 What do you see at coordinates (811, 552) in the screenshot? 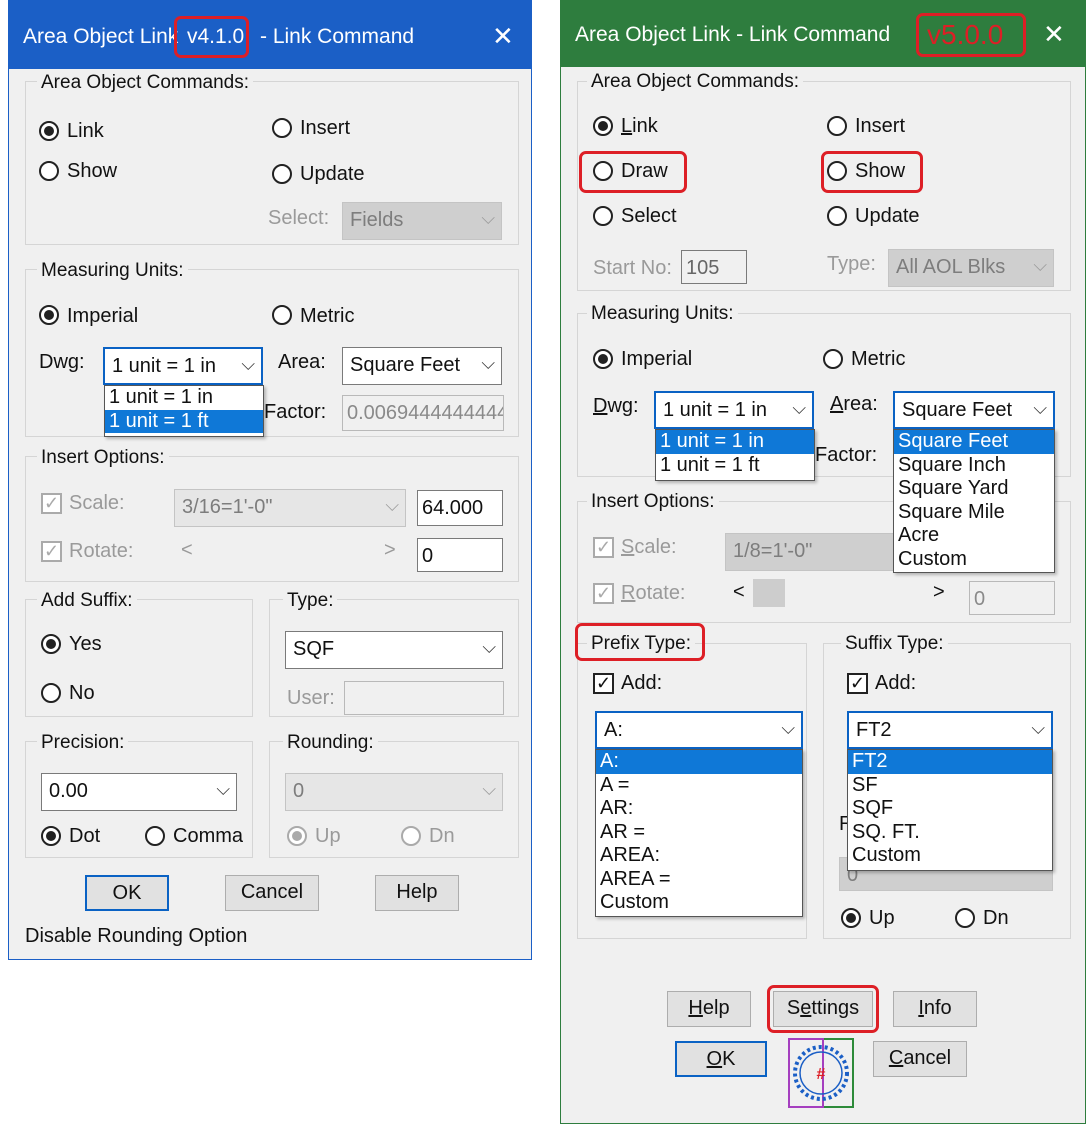
I see `scale-combo: 1/8=1'-0"` at bounding box center [811, 552].